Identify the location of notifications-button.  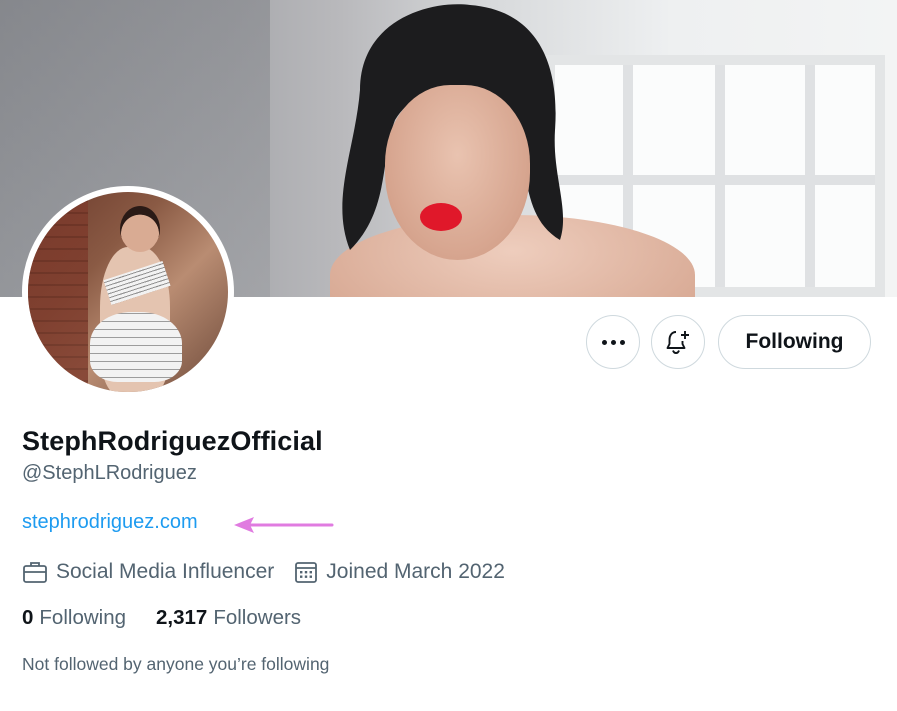
(678, 342).